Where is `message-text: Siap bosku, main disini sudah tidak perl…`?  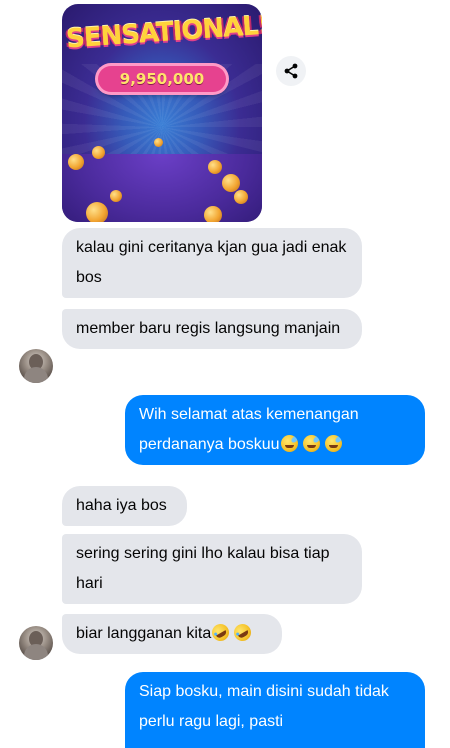 message-text: Siap bosku, main disini sudah tidak perl… is located at coordinates (264, 706).